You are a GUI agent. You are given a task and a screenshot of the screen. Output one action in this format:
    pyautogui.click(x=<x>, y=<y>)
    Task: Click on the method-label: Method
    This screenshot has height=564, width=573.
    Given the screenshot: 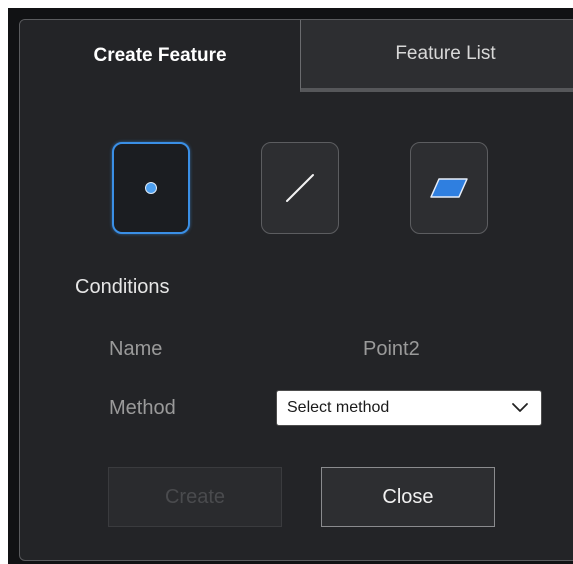 What is the action you would take?
    pyautogui.click(x=142, y=408)
    